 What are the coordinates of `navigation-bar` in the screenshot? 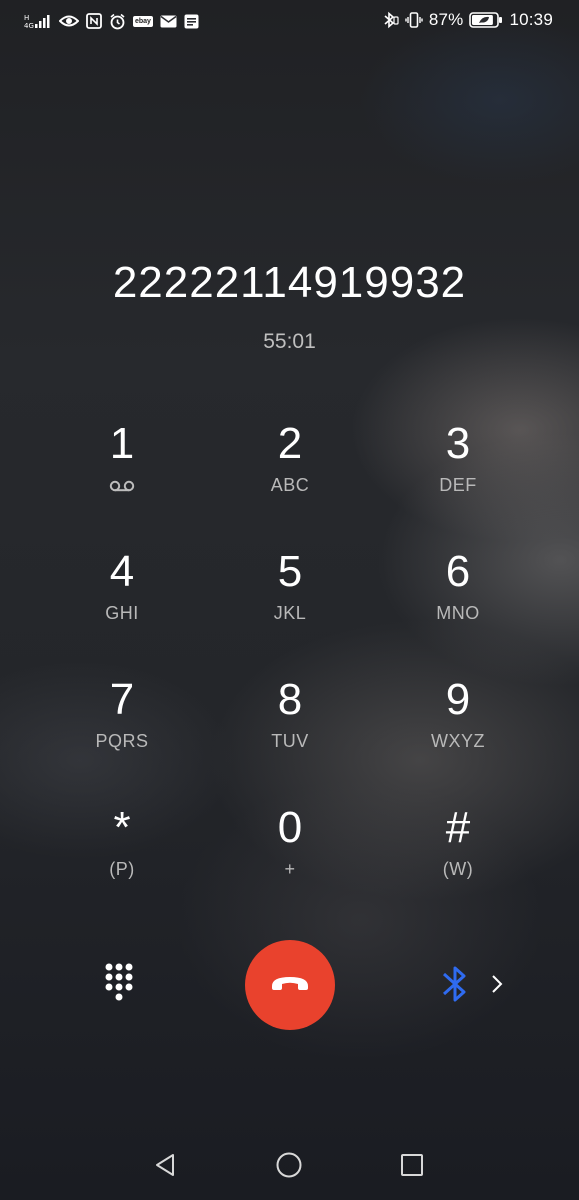 It's located at (289, 1170).